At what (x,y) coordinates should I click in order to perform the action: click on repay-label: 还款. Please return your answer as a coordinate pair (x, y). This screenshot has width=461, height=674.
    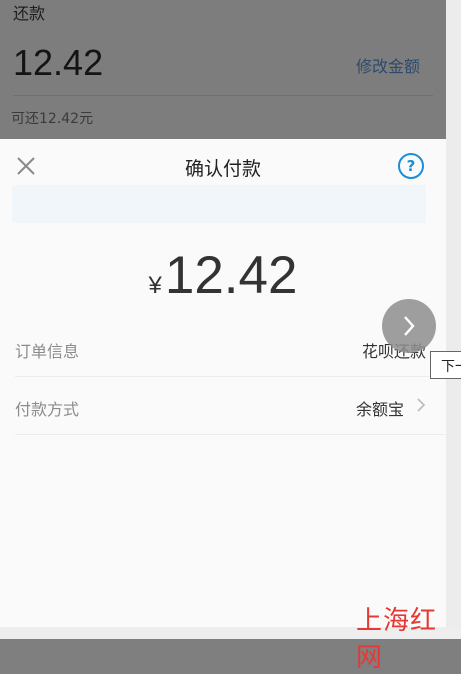
    Looking at the image, I should click on (29, 13).